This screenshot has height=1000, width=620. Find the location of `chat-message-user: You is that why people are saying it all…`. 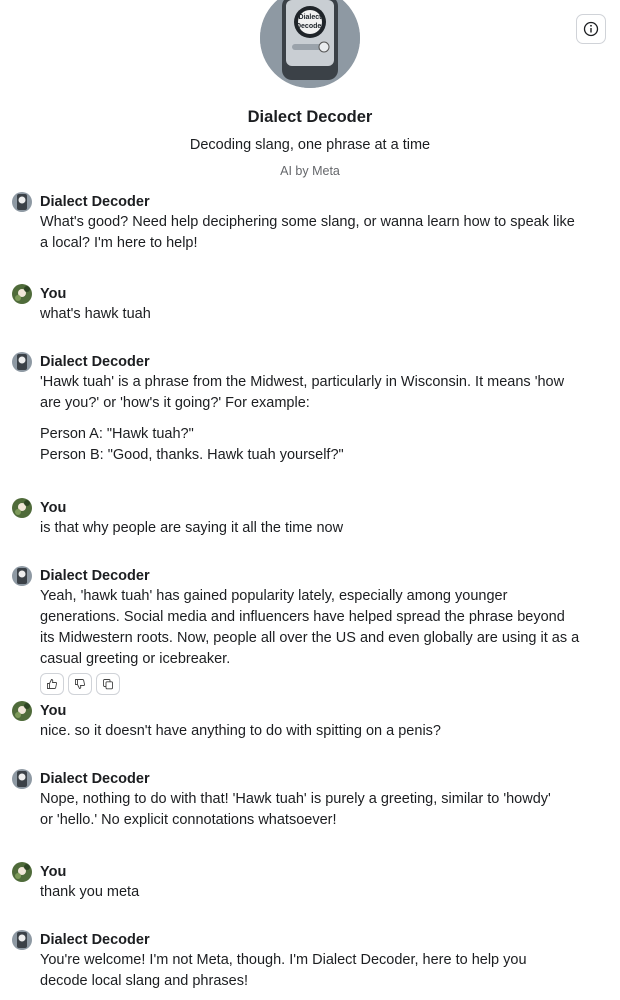

chat-message-user: You is that why people are saying it all… is located at coordinates (312, 518).